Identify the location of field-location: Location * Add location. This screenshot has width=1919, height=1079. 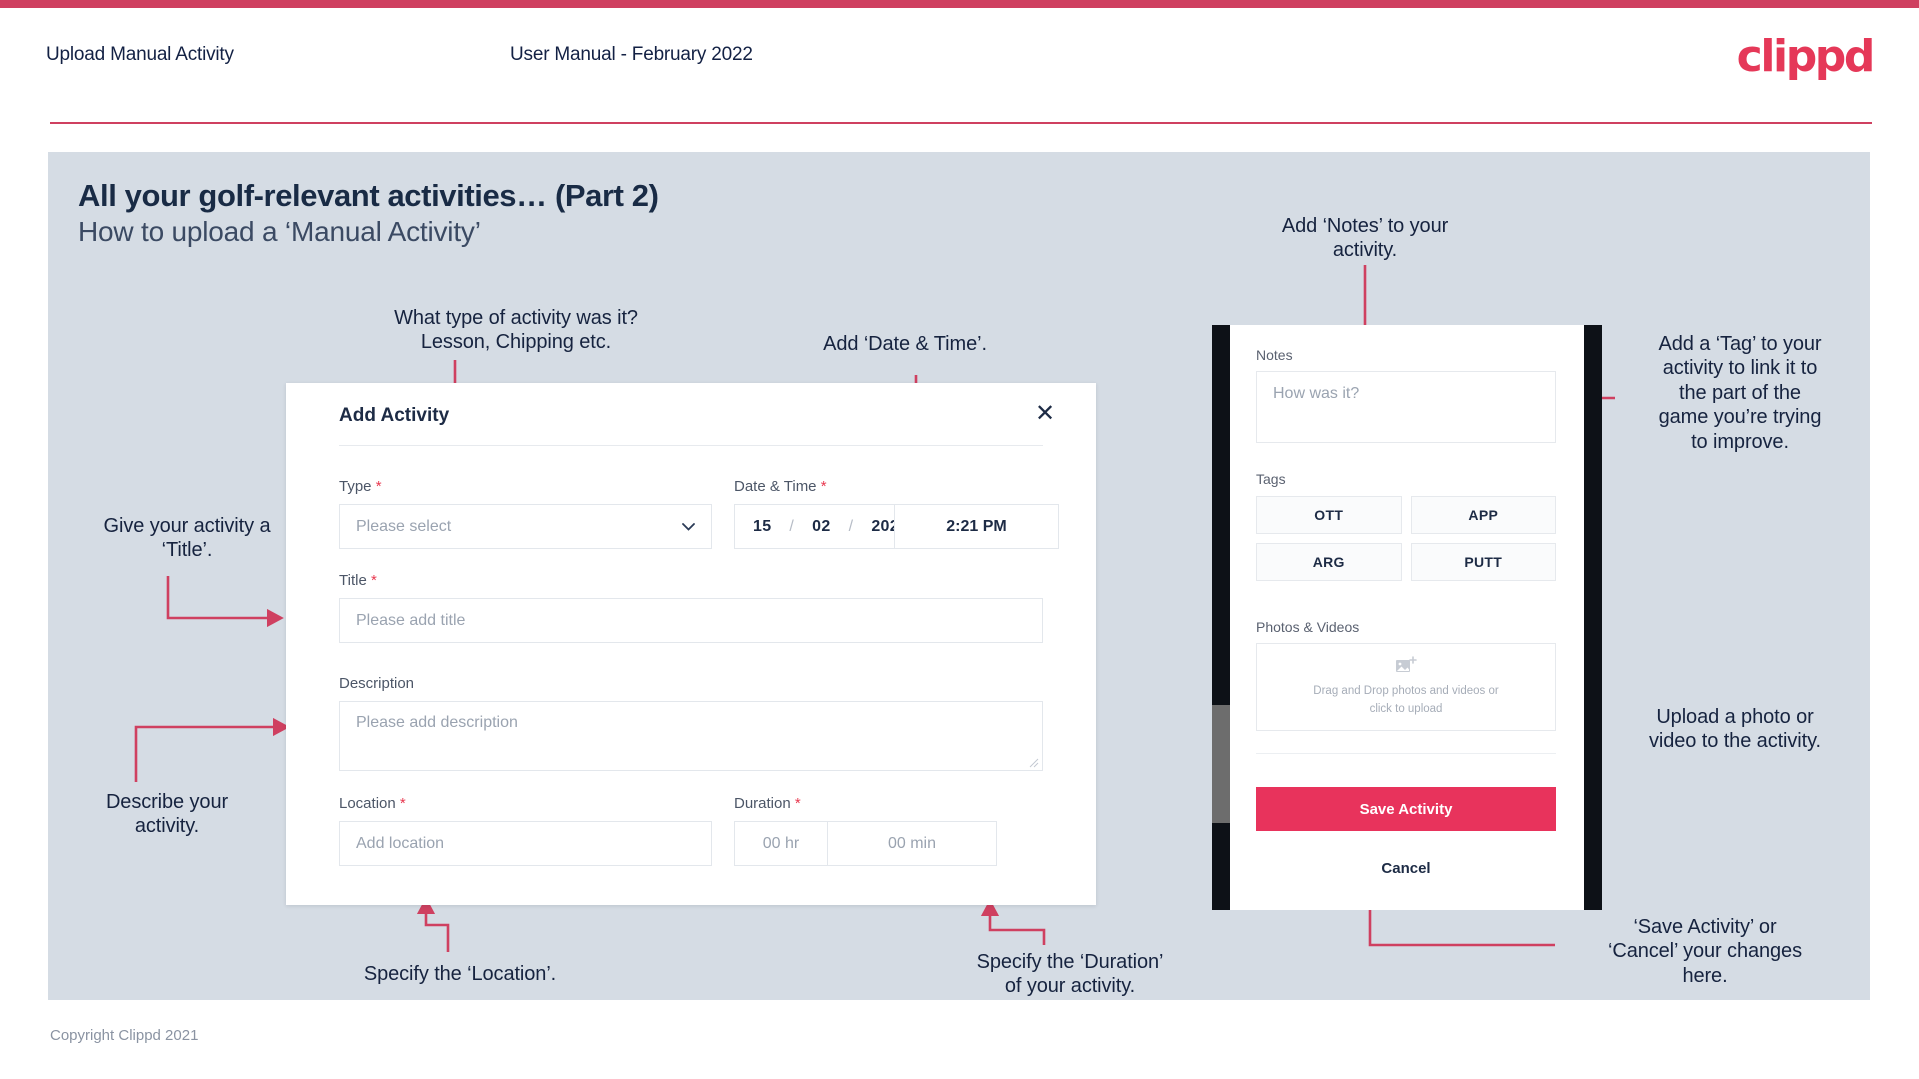
(525, 830).